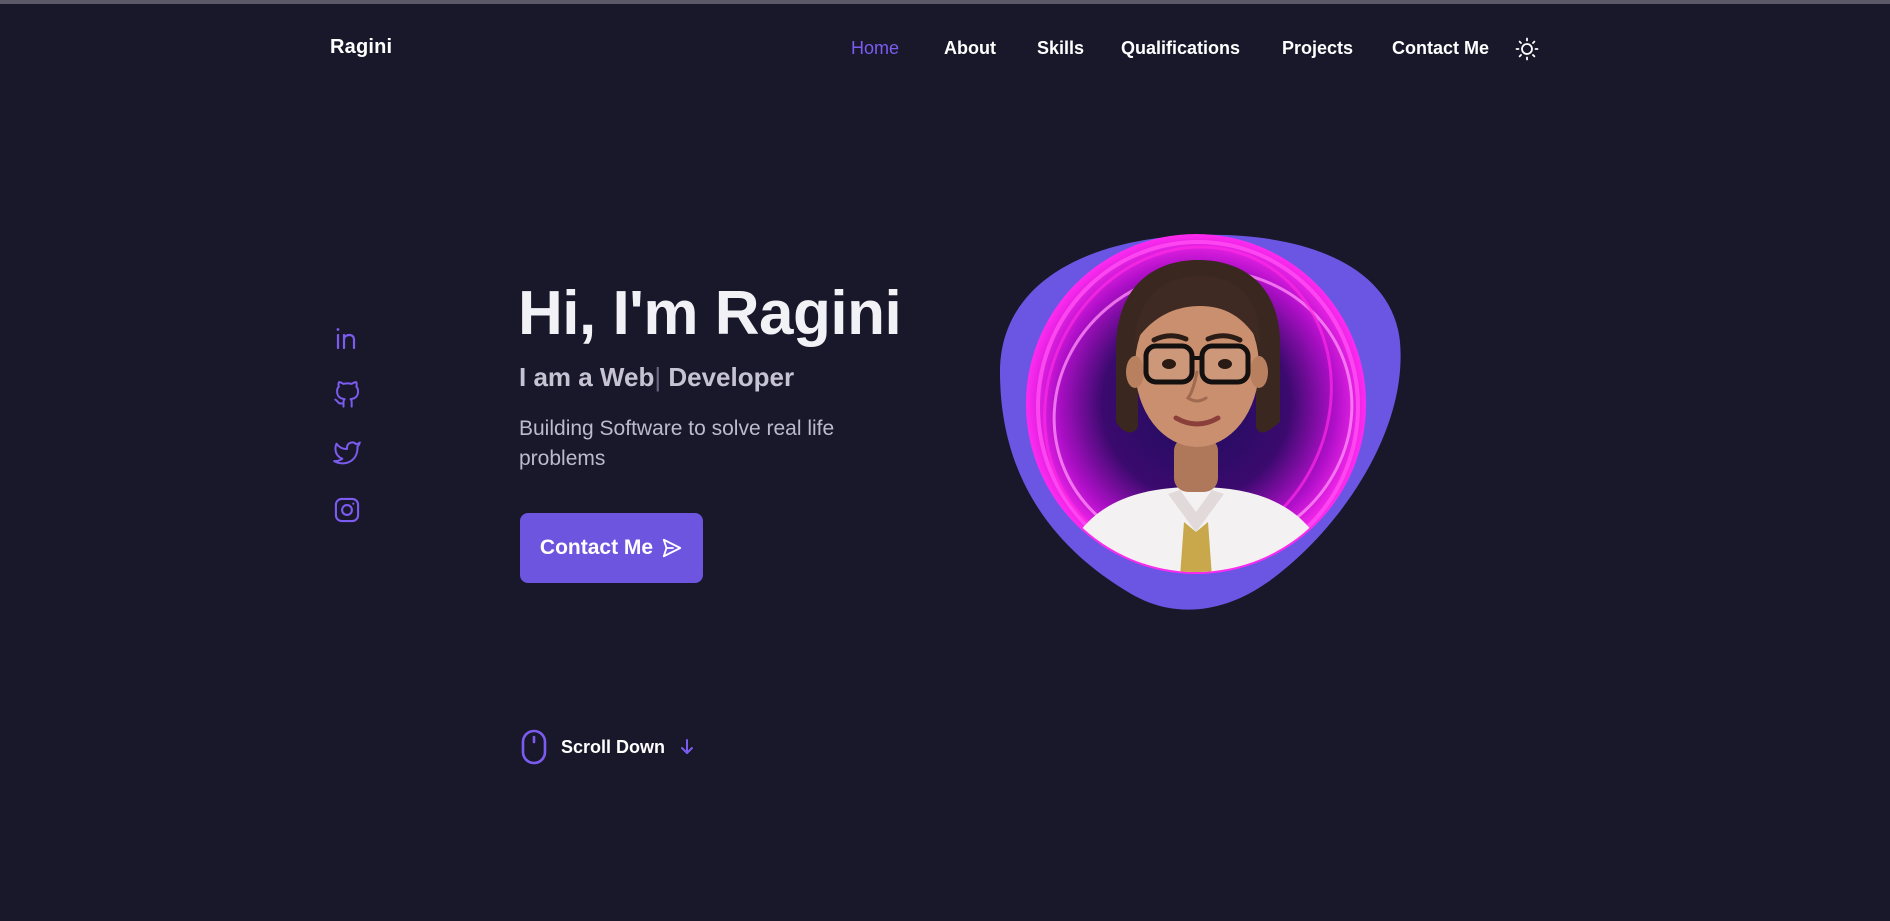 The image size is (1890, 921). Describe the element at coordinates (347, 338) in the screenshot. I see `linkedin-icon` at that location.